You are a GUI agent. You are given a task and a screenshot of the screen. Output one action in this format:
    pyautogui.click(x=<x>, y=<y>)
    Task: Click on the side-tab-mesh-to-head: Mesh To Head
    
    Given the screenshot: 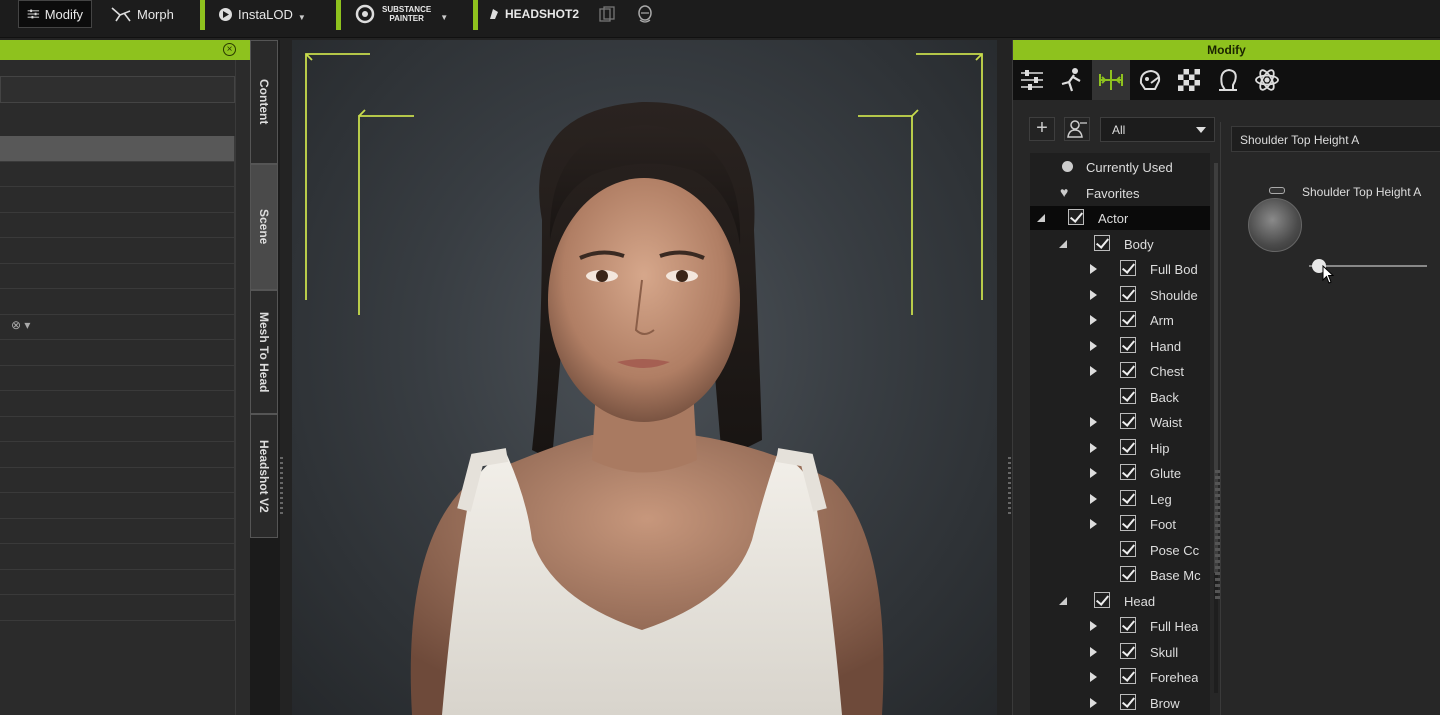 What is the action you would take?
    pyautogui.click(x=264, y=352)
    